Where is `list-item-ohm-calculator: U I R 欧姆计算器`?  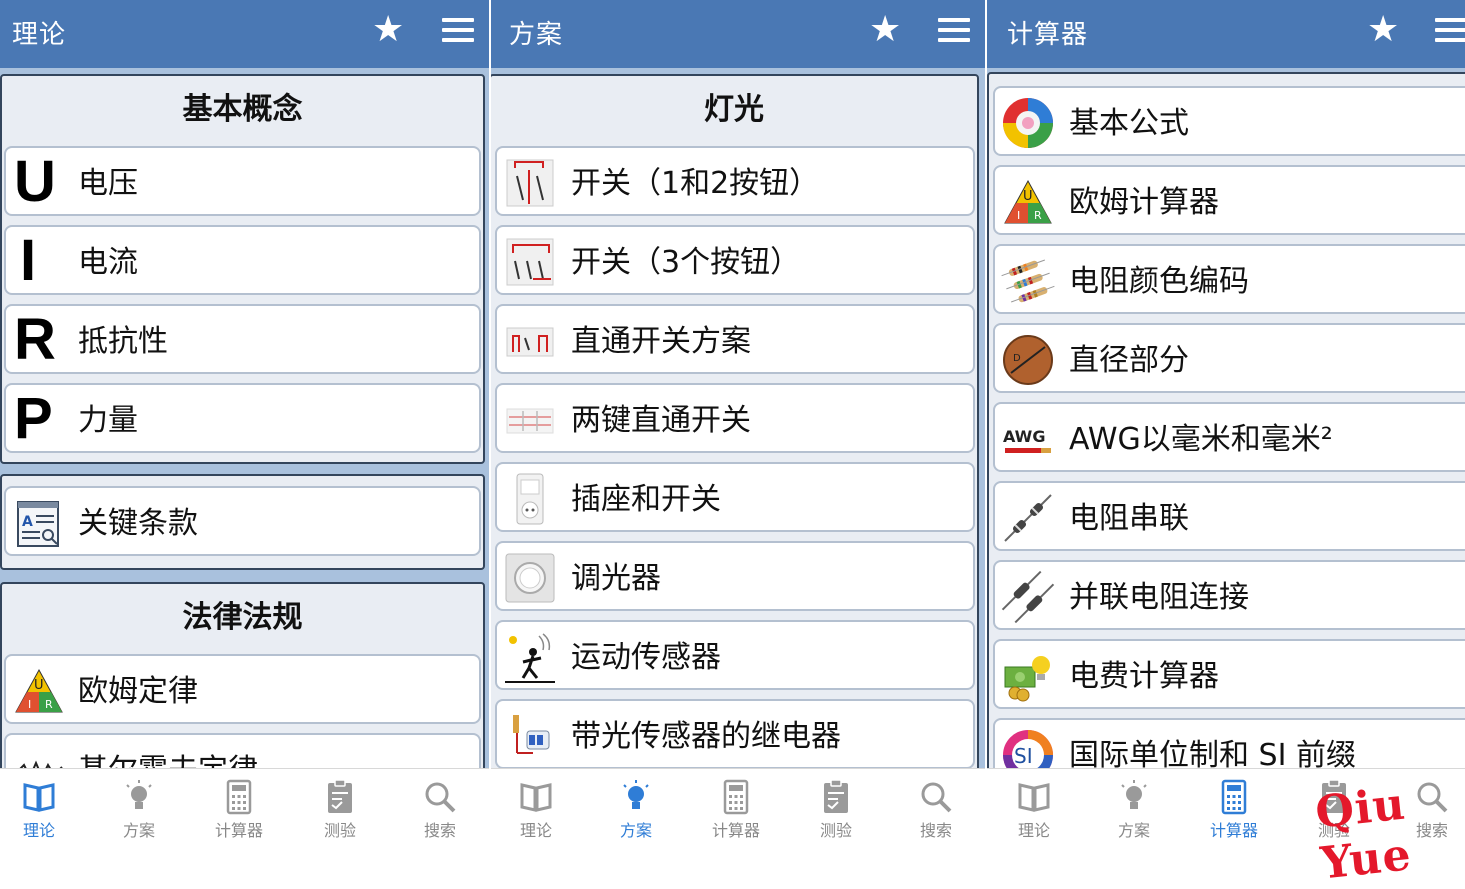
list-item-ohm-calculator: U I R 欧姆计算器 is located at coordinates (1229, 200).